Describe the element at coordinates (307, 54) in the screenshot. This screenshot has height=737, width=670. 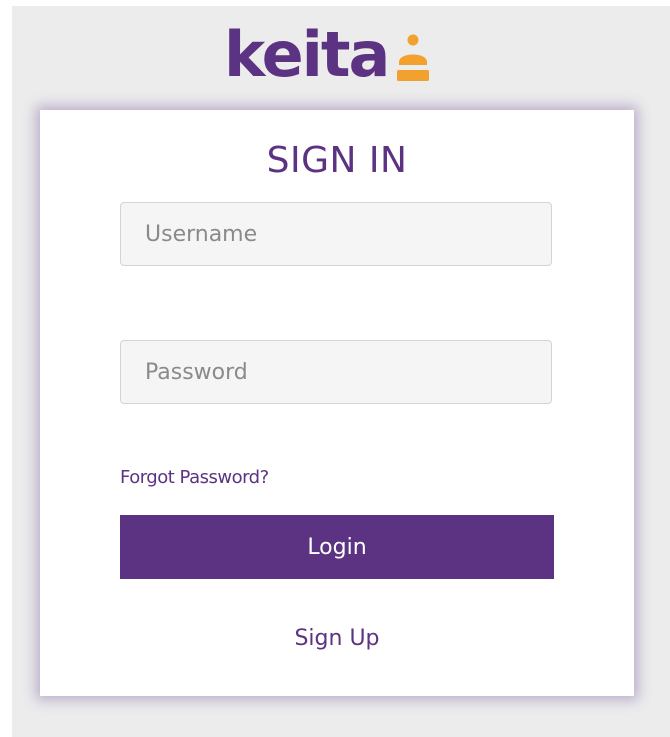
I see `logo-wordmark: keita` at that location.